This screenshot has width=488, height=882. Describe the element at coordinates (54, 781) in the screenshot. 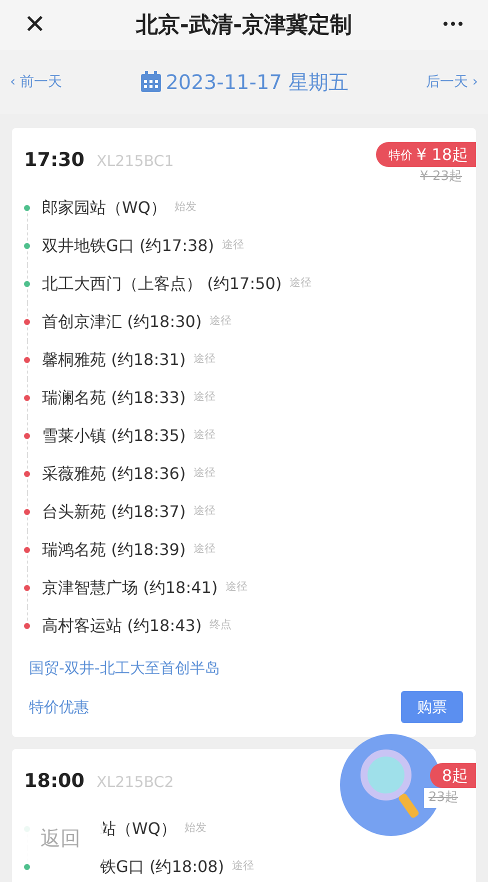

I see `departure-time: 18:00` at that location.